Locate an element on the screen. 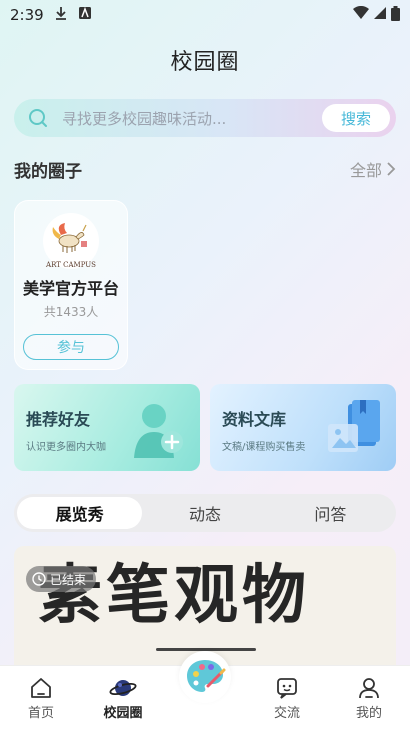  search-bar: 寻找更多校园趣味活动... 搜索 is located at coordinates (205, 118).